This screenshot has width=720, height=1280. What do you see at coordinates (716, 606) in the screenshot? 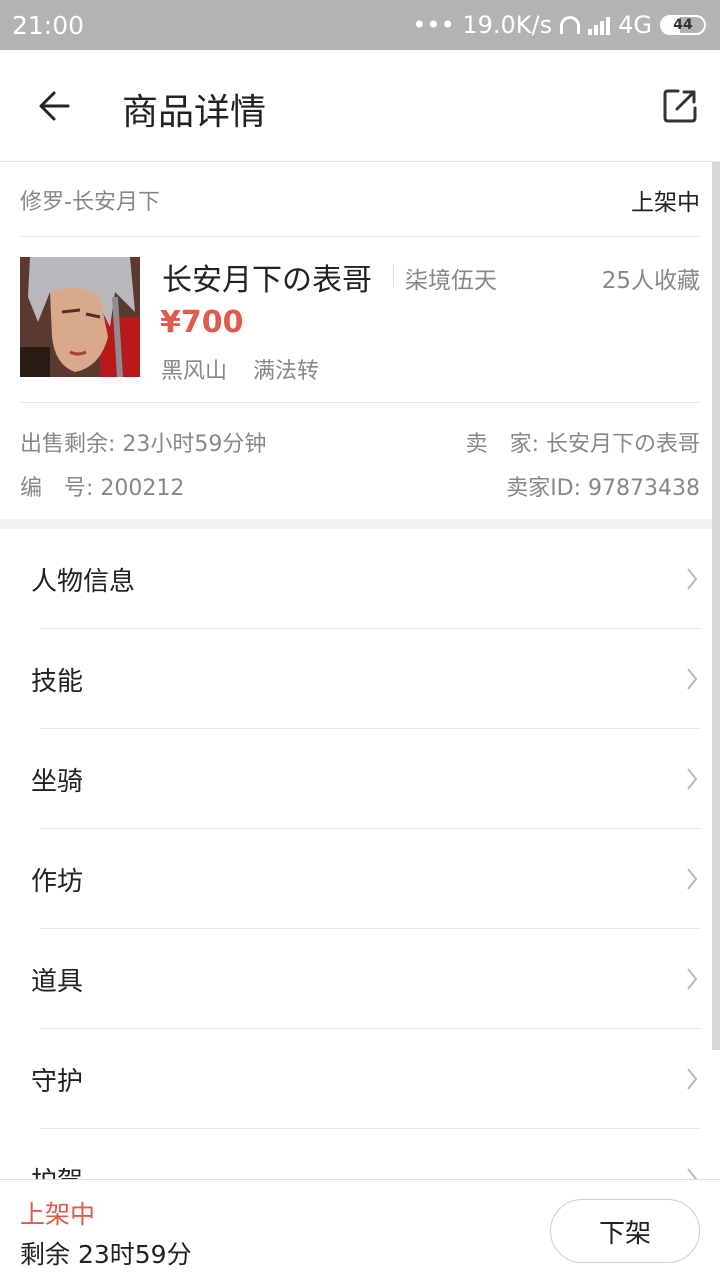
I see `scrollbar` at bounding box center [716, 606].